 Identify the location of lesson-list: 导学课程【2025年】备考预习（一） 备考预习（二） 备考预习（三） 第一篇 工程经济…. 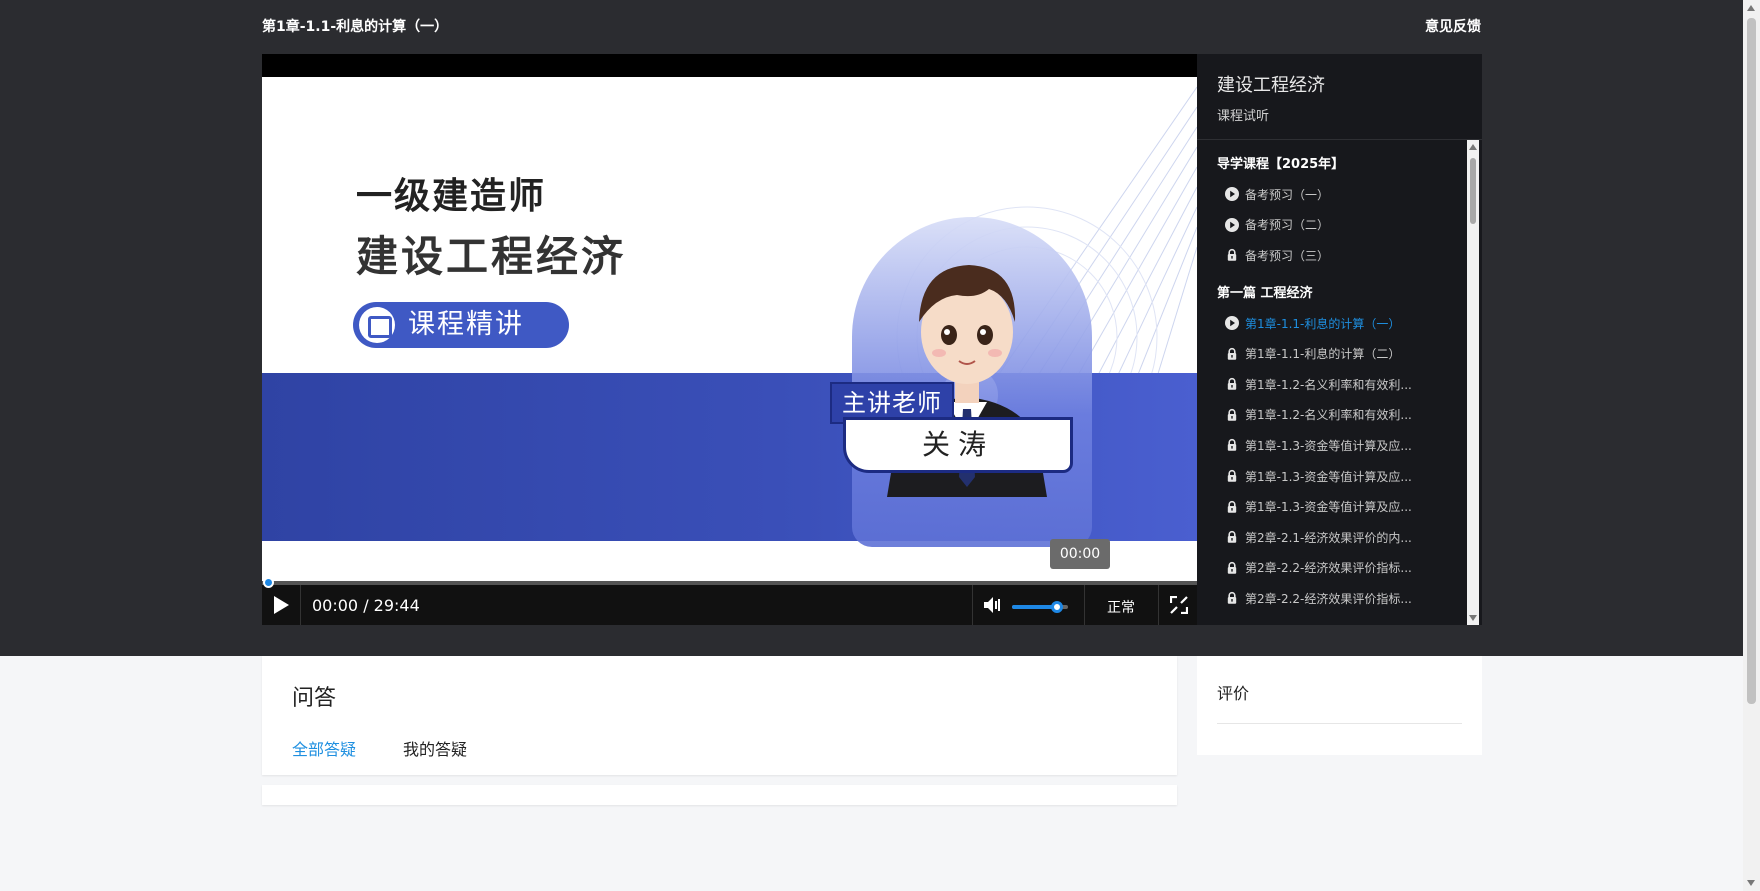
(1332, 382).